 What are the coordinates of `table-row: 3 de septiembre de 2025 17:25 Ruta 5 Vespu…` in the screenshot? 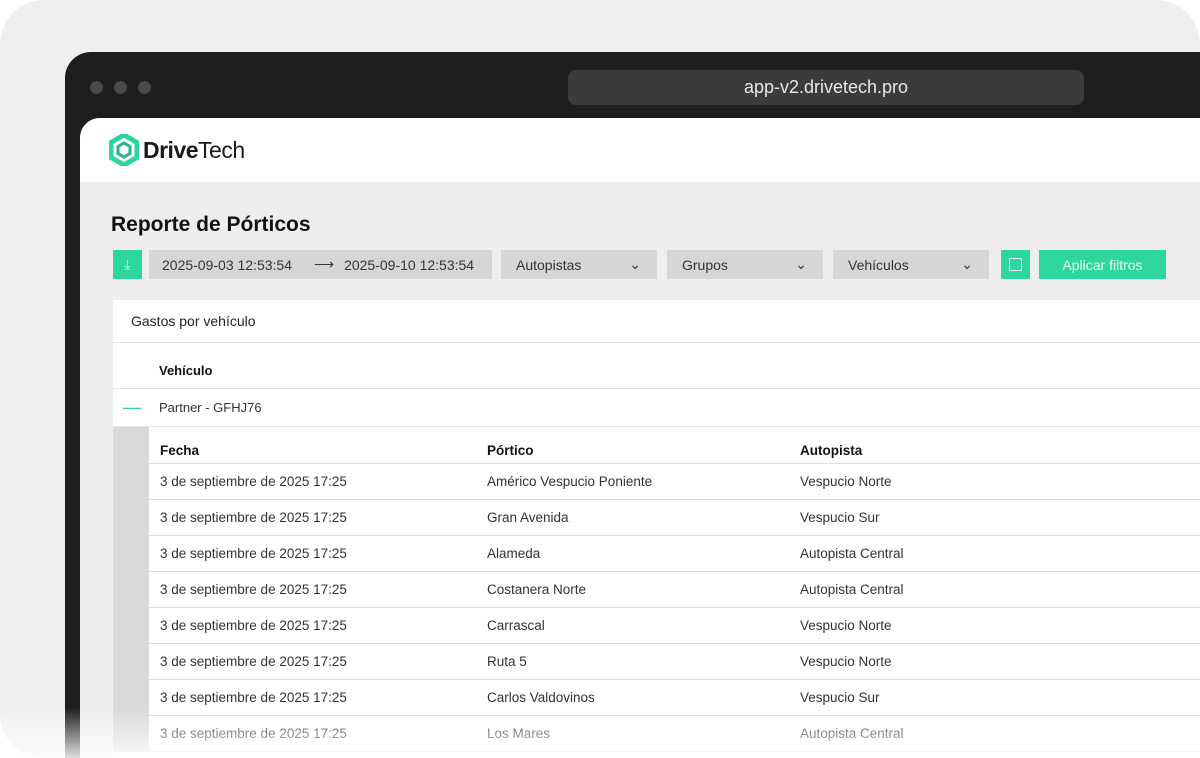 It's located at (674, 662).